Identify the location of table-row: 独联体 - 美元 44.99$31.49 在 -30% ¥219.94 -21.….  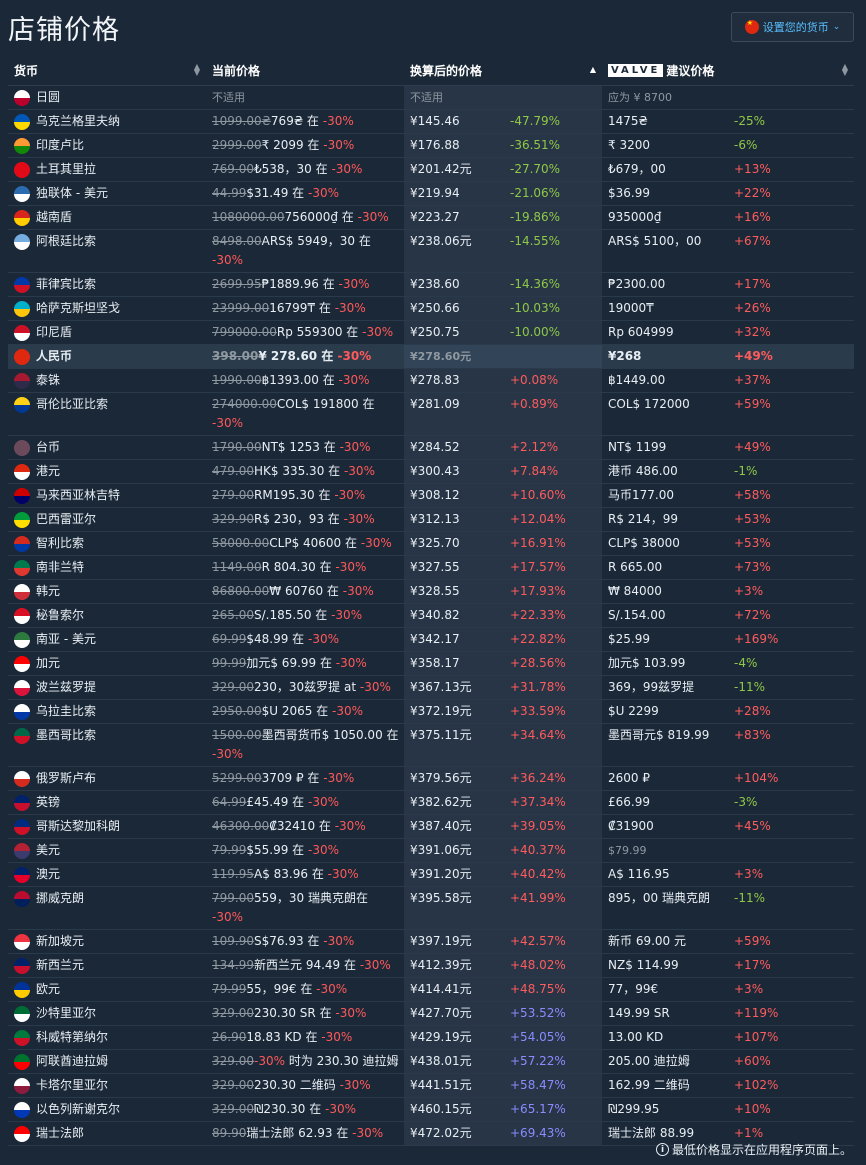
(431, 194).